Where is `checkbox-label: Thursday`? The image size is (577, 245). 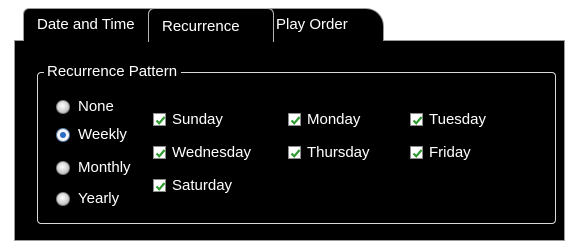
checkbox-label: Thursday is located at coordinates (338, 152).